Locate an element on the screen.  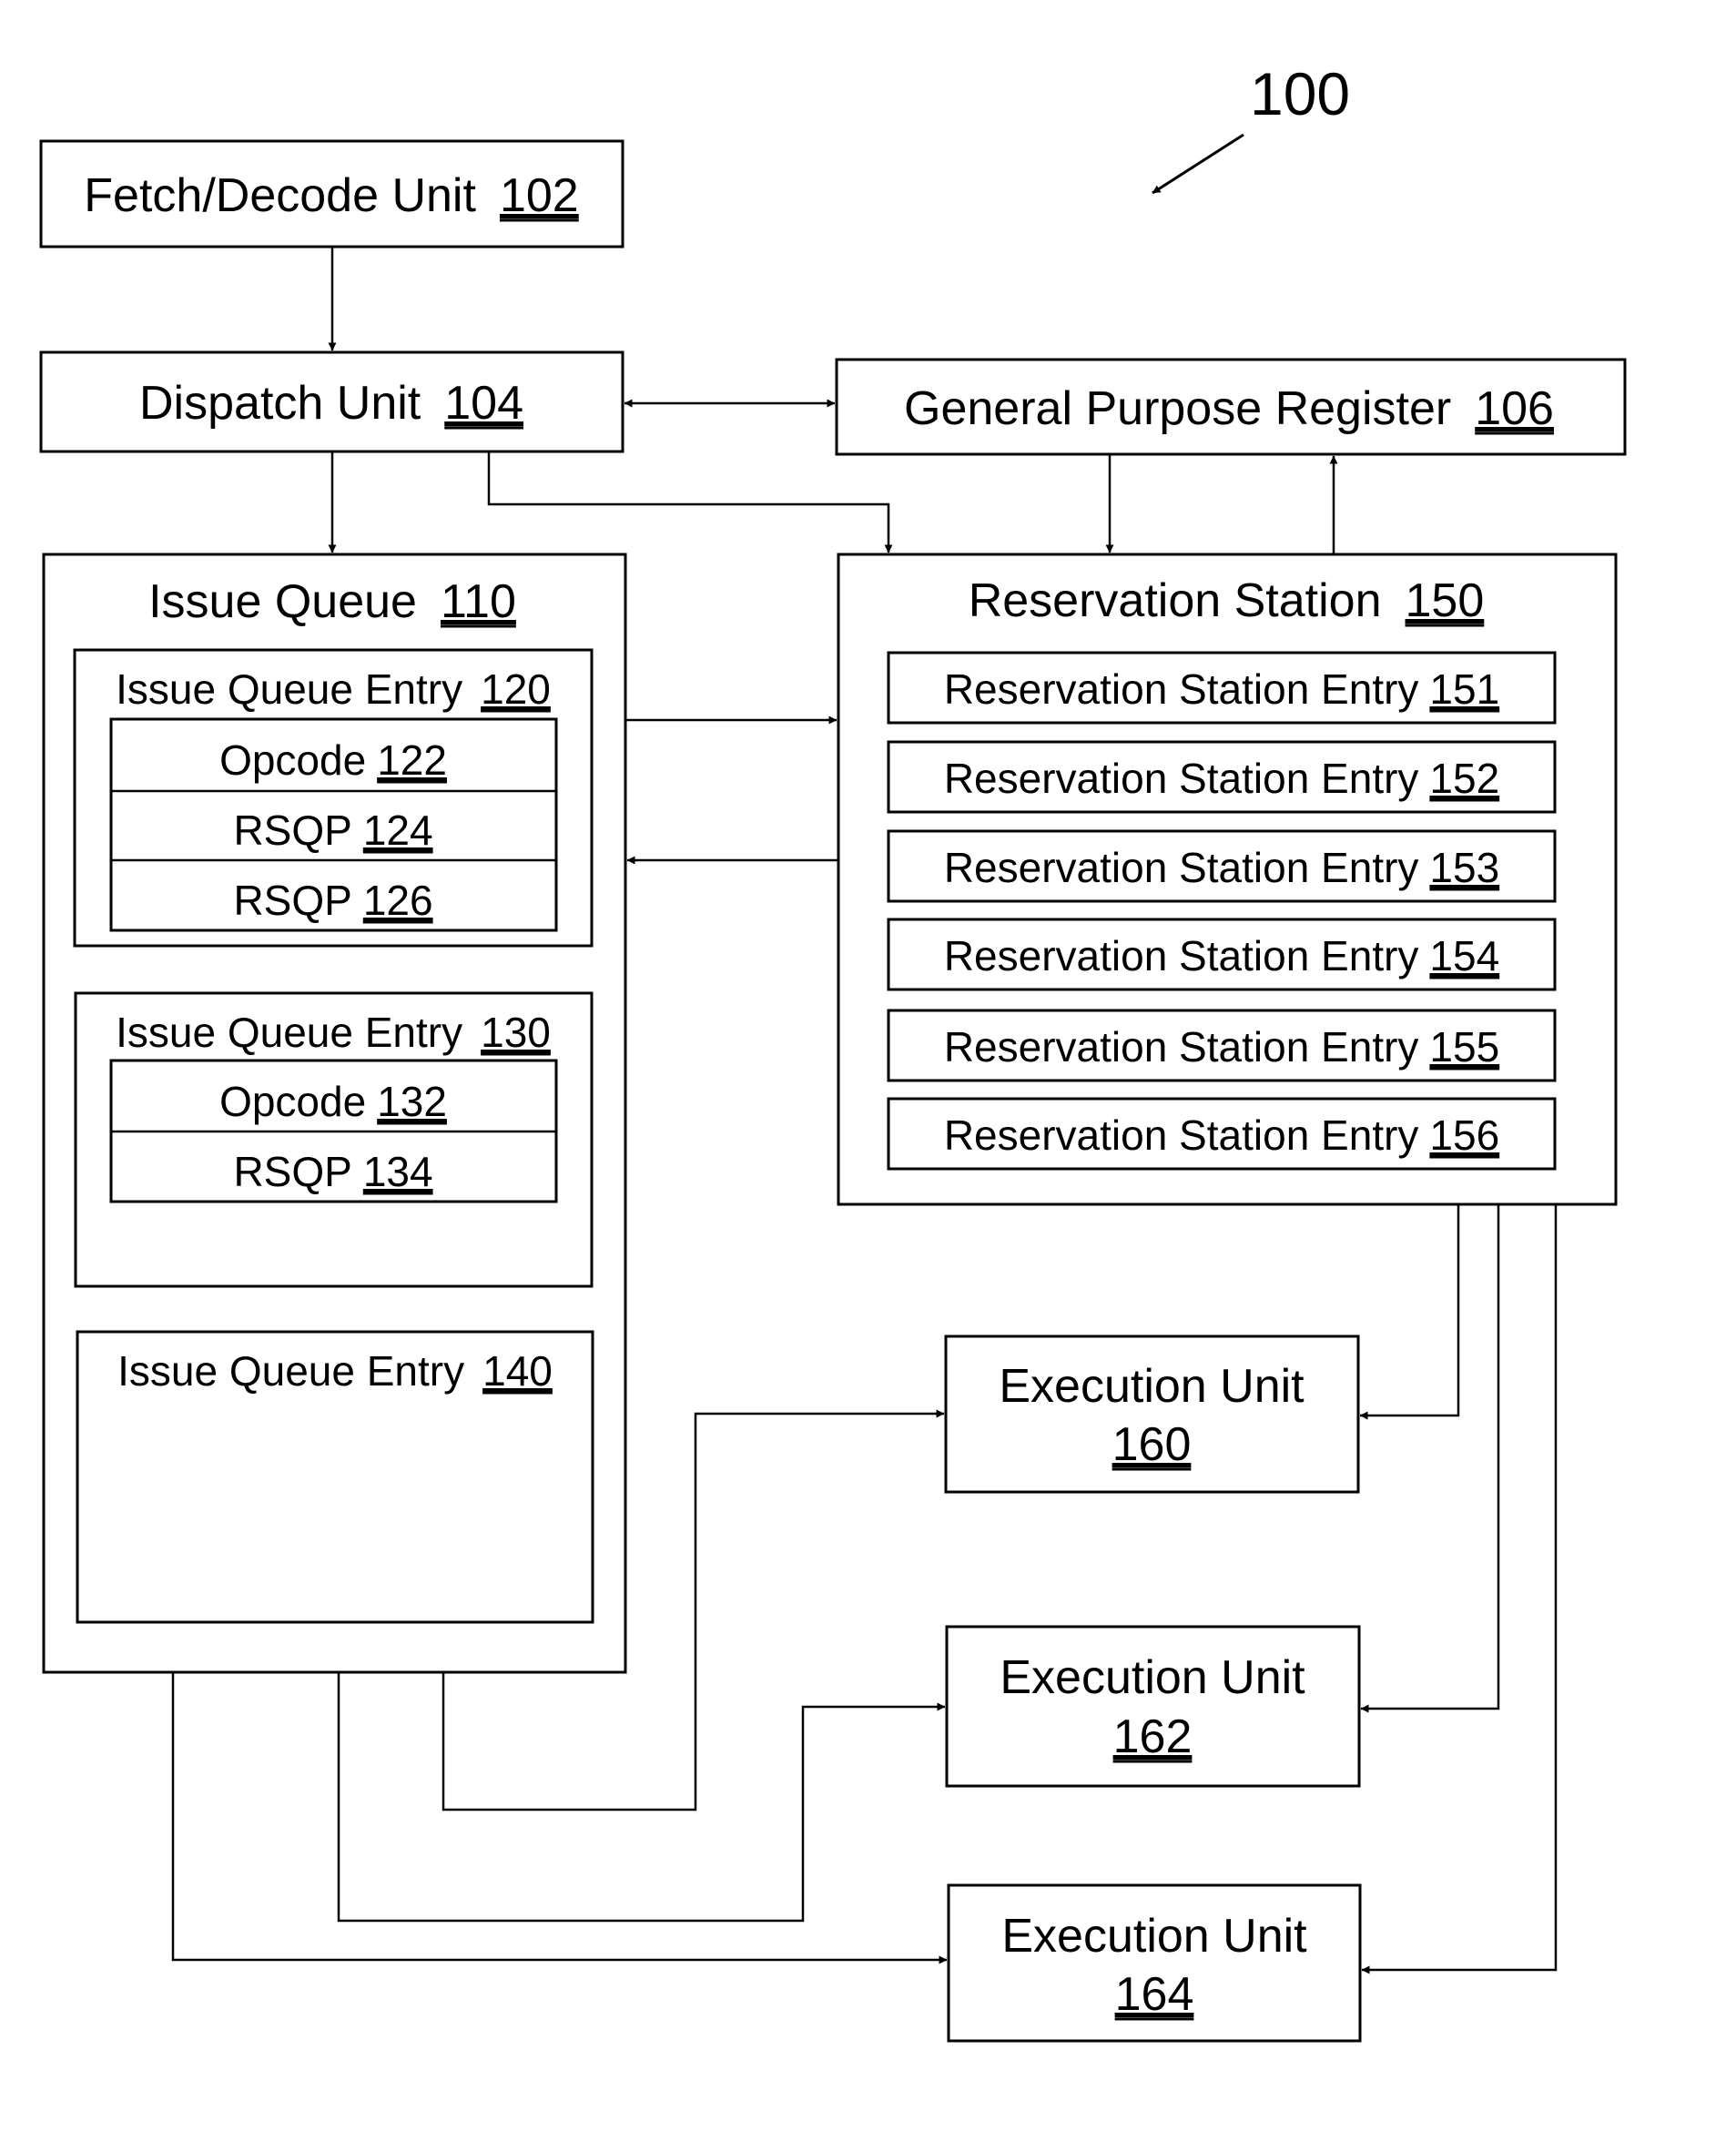
execution-unit-ref: 164 is located at coordinates (1154, 1994).